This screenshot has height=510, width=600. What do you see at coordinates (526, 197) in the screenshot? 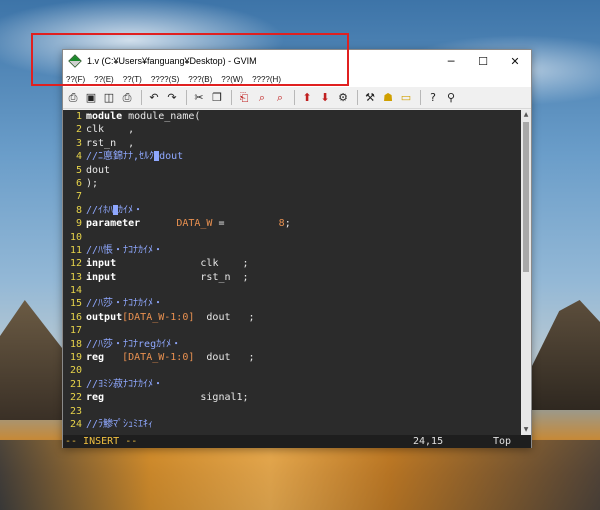
I see `scroll-thumb` at bounding box center [526, 197].